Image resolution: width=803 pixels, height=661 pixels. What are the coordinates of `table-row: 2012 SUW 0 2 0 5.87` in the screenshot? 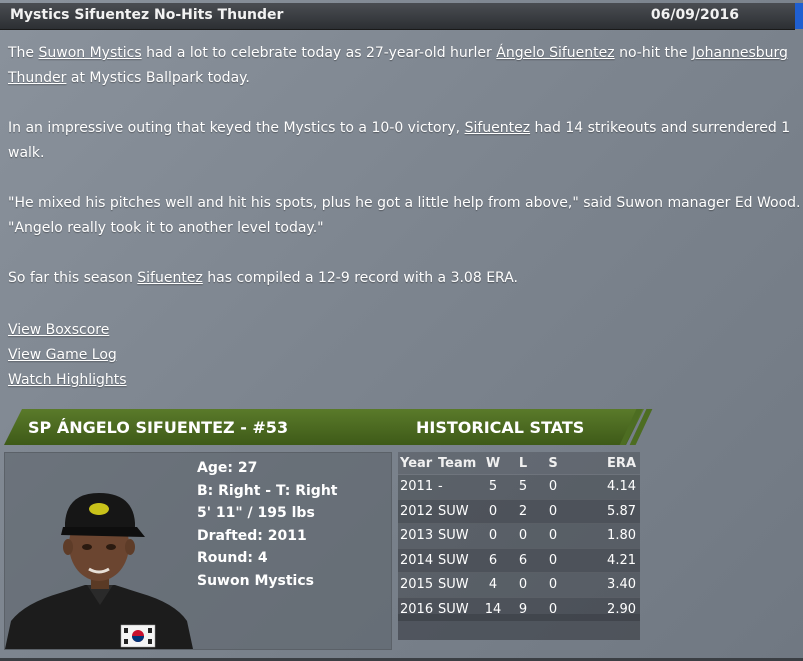 It's located at (519, 511).